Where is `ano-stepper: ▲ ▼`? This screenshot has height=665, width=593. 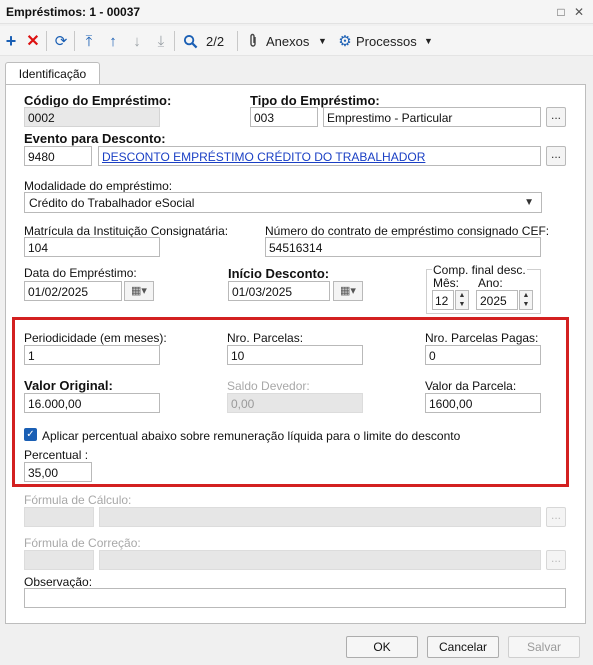
ano-stepper: ▲ ▼ is located at coordinates (526, 300).